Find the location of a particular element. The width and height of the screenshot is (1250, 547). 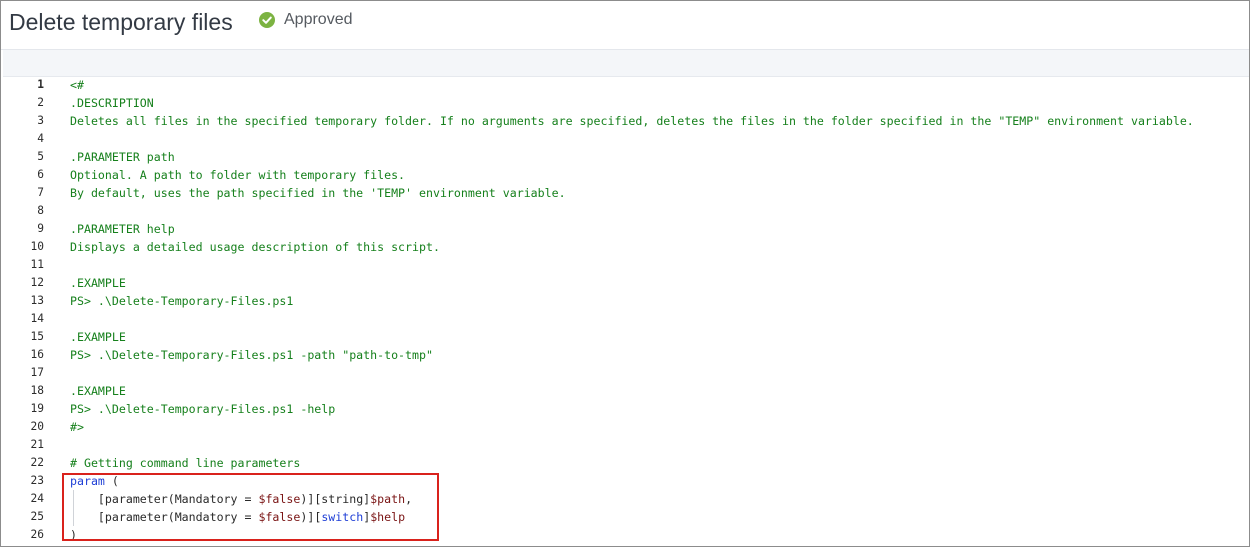

code-text: PS> .\Delete-Temporary-Files.ps1 -help is located at coordinates (202, 409).